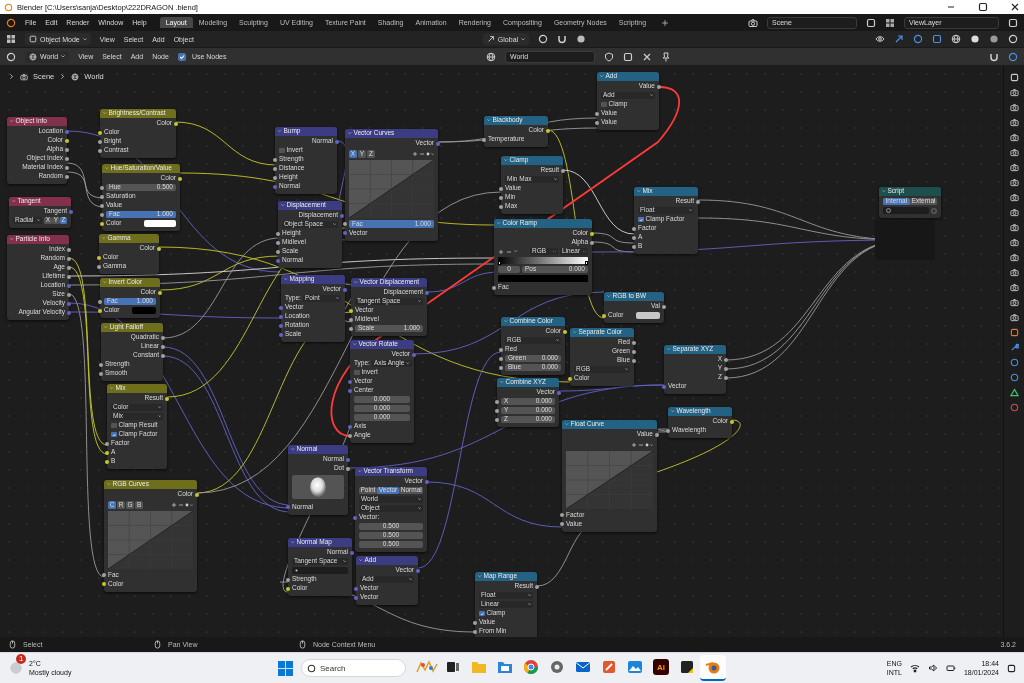 This screenshot has width=1024, height=683. Describe the element at coordinates (21, 659) in the screenshot. I see `notification-badge: 1` at that location.